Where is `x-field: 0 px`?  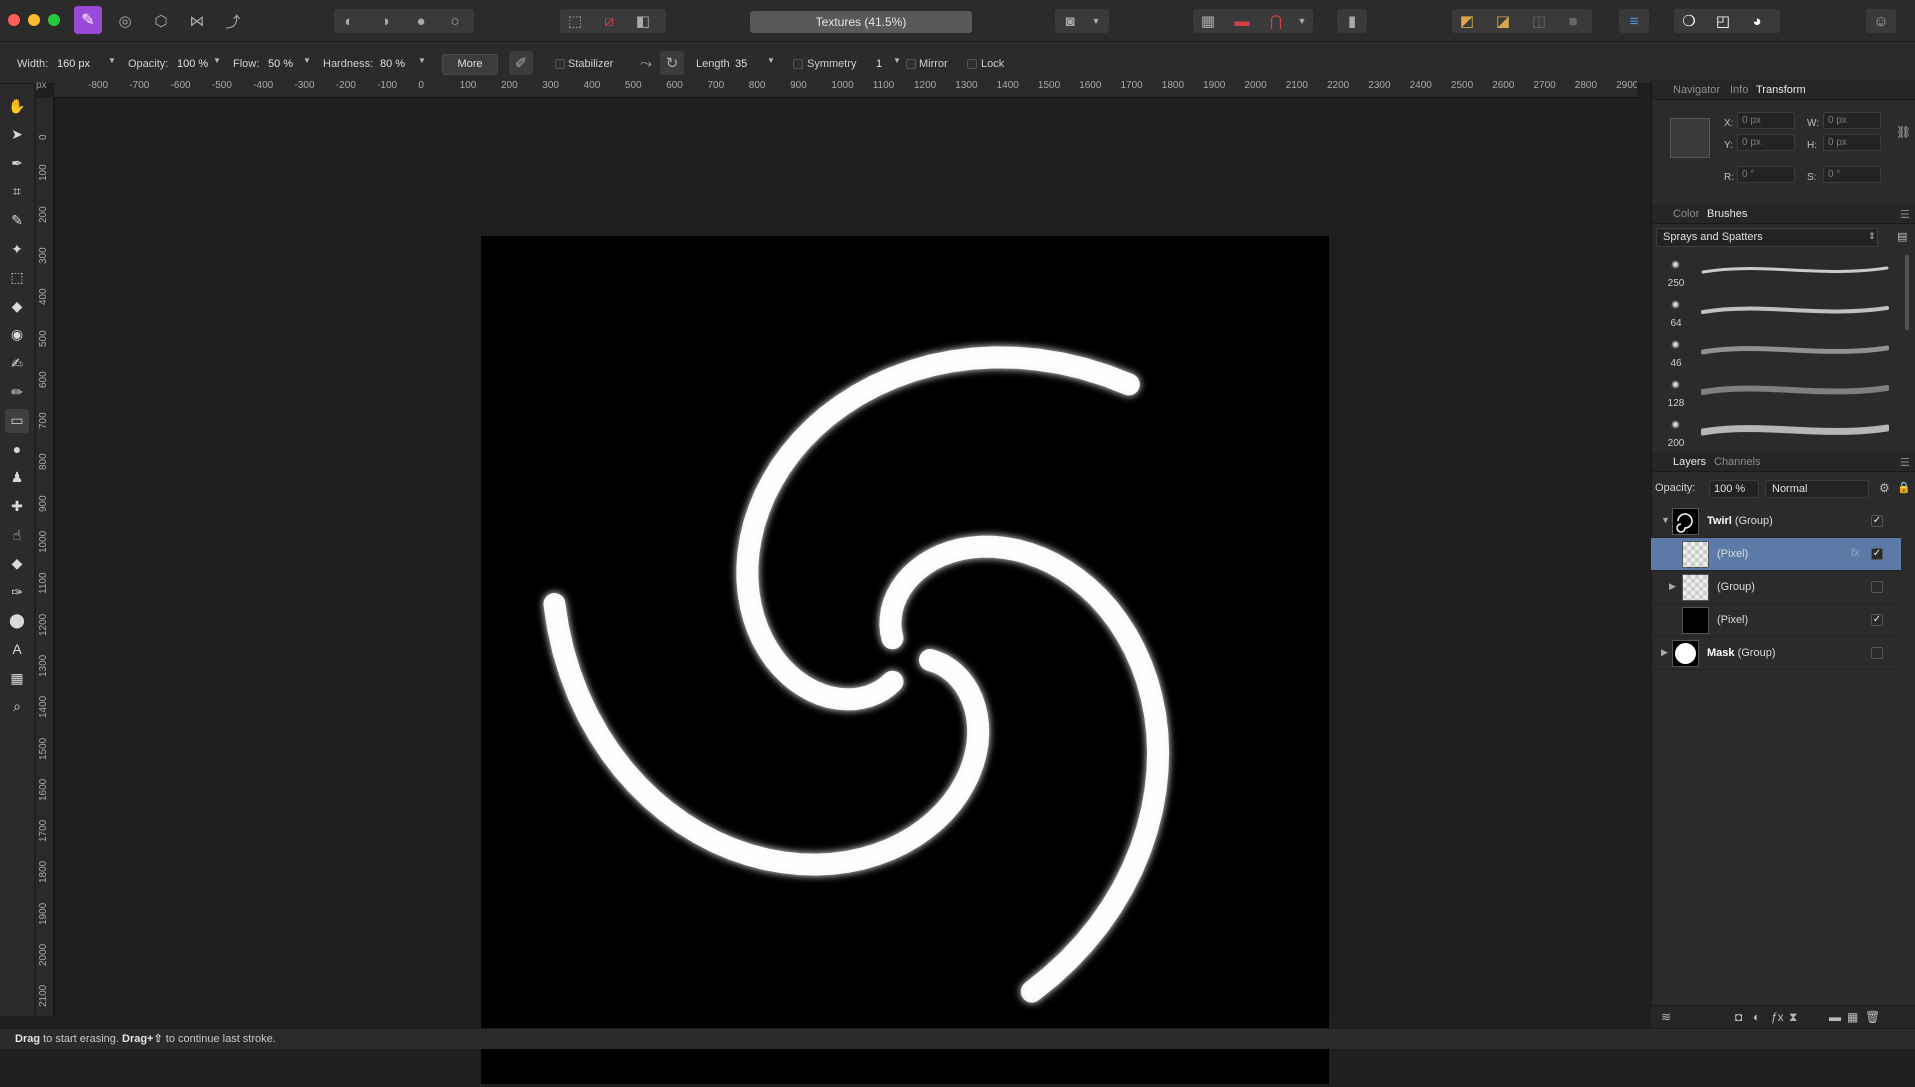 x-field: 0 px is located at coordinates (1766, 120).